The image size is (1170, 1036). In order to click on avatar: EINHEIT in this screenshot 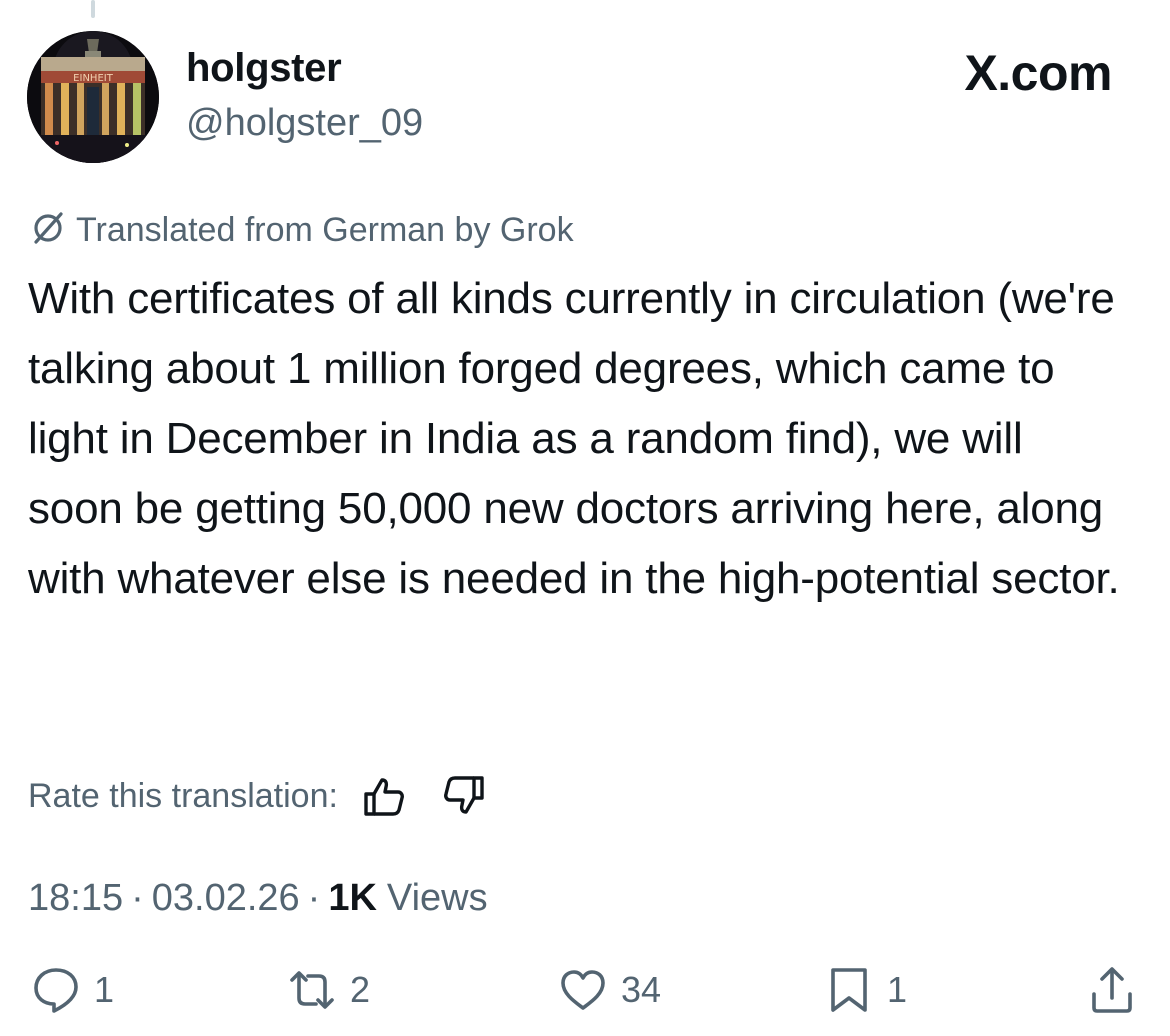, I will do `click(93, 97)`.